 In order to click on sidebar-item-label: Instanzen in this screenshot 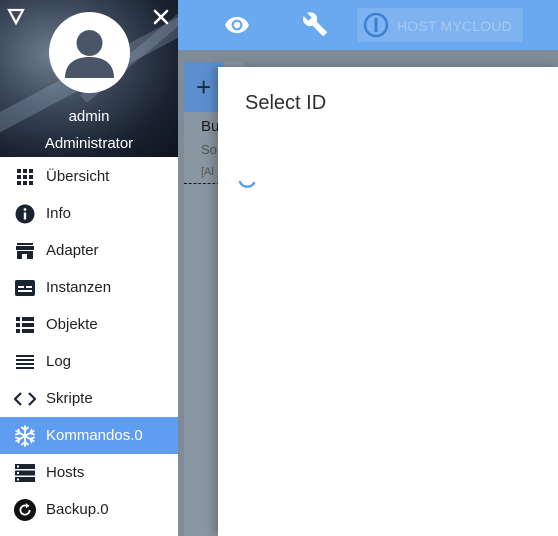, I will do `click(79, 287)`.